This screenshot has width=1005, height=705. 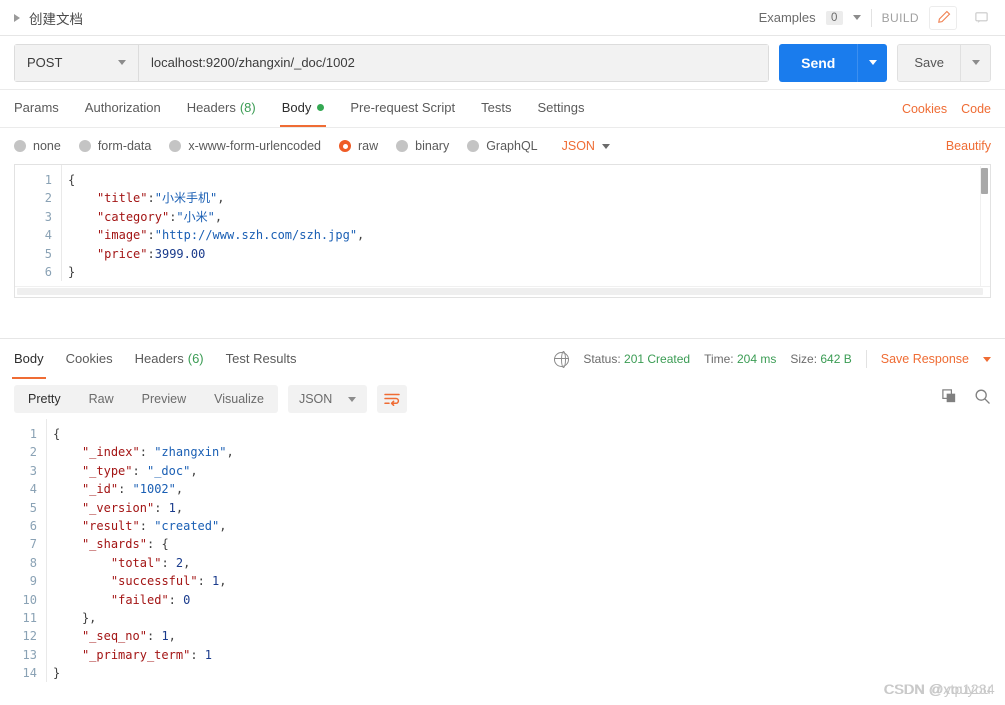 I want to click on method-select: POST, so click(x=77, y=62).